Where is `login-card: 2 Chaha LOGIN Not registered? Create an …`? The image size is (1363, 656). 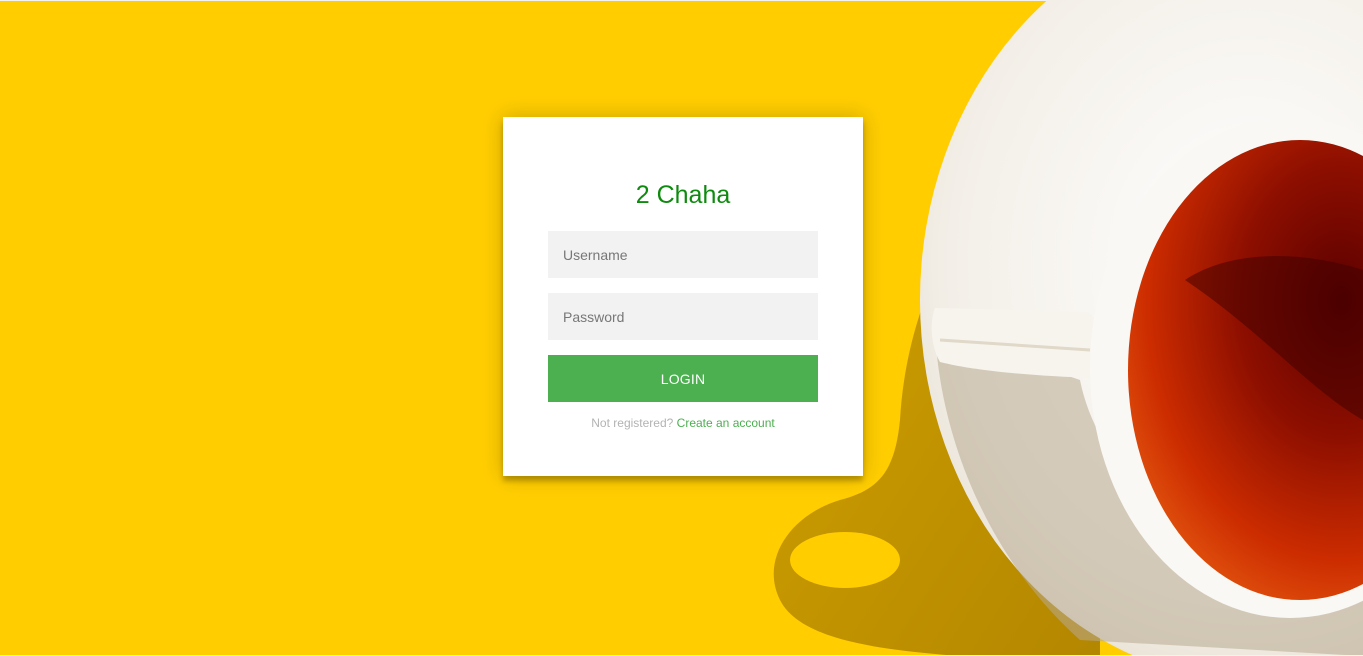
login-card: 2 Chaha LOGIN Not registered? Create an … is located at coordinates (683, 296).